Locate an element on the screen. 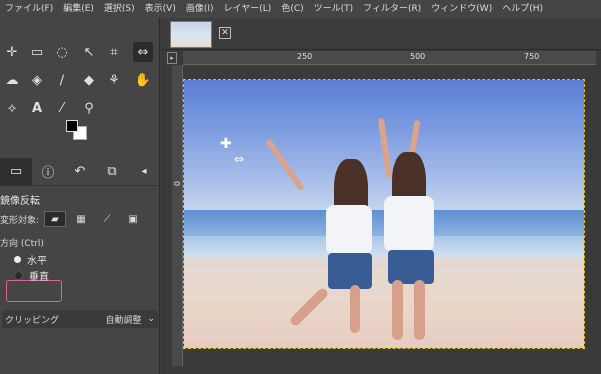 Image resolution: width=601 pixels, height=374 pixels. tab-undo-history: ↶ is located at coordinates (80, 172).